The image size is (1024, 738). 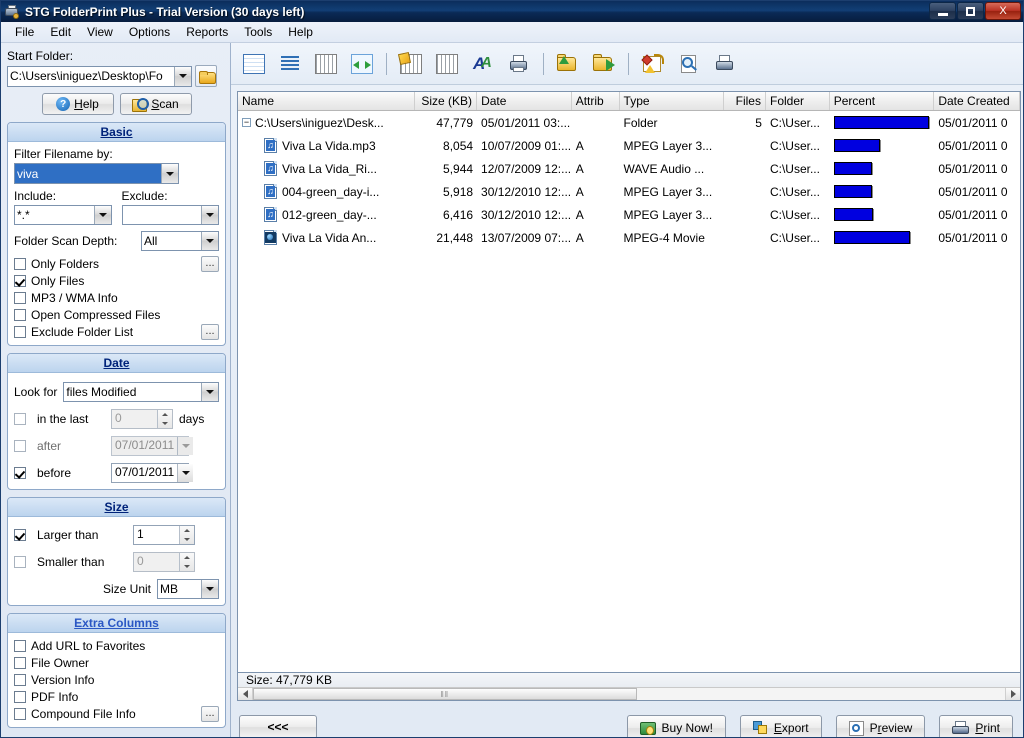 I want to click on menu-help: Help, so click(x=300, y=32).